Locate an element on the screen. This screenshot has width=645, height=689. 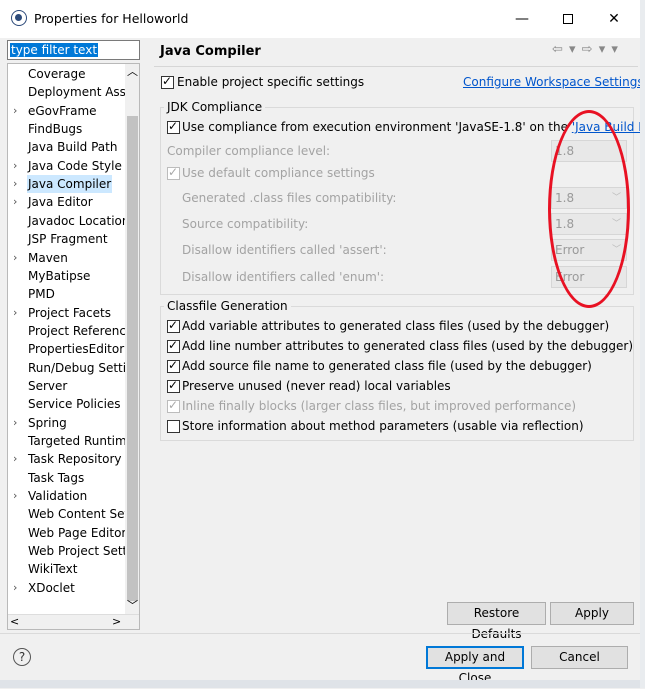
footer-separator is located at coordinates (322, 633).